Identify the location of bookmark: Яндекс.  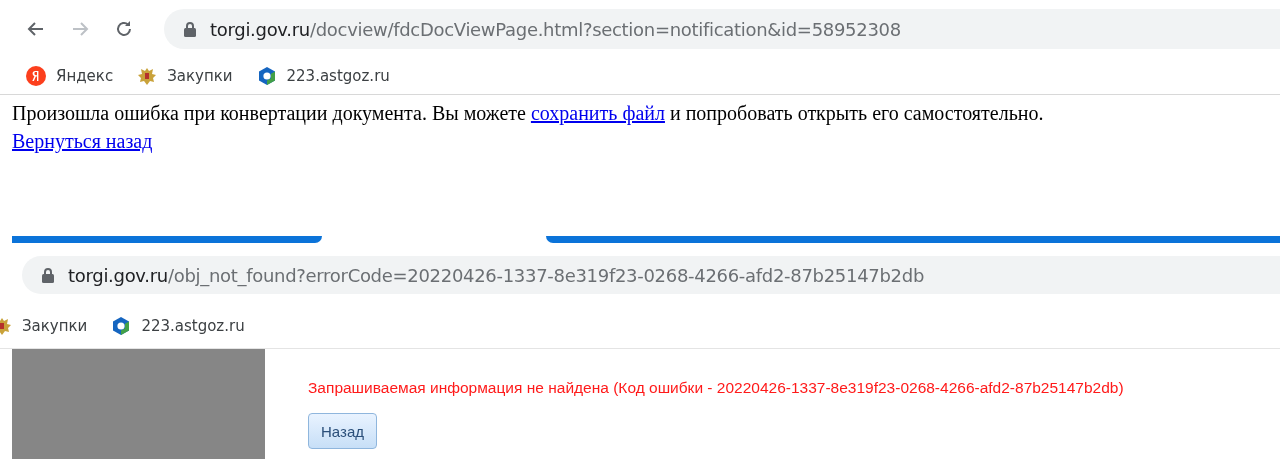
(70, 76).